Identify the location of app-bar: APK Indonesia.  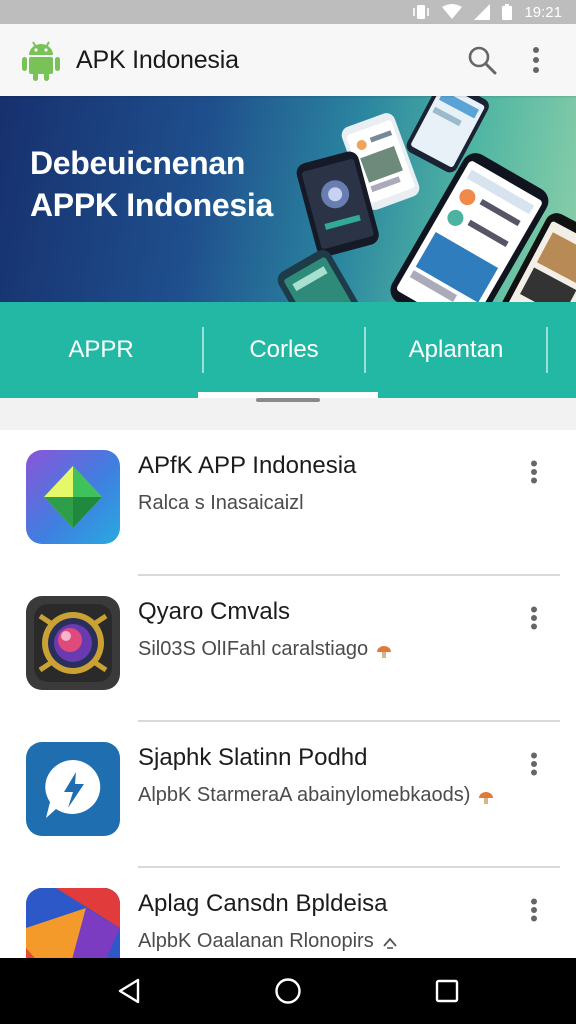
(288, 60).